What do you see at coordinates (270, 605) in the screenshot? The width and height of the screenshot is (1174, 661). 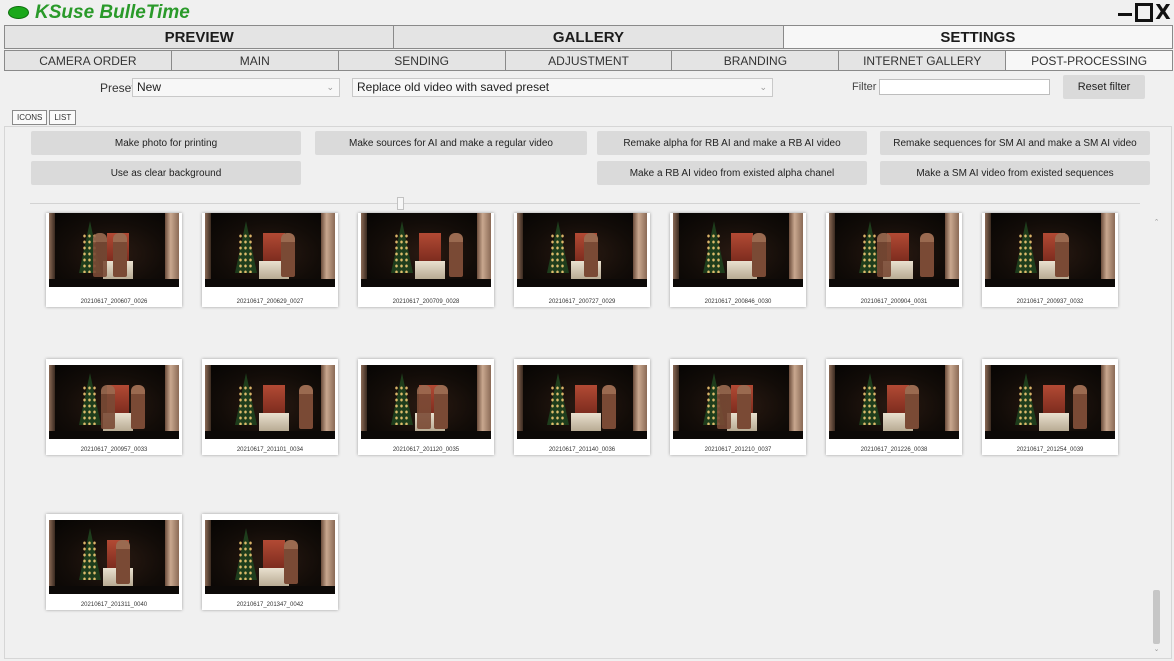 I see `thumbnail-caption: 20210617_201347_0042` at bounding box center [270, 605].